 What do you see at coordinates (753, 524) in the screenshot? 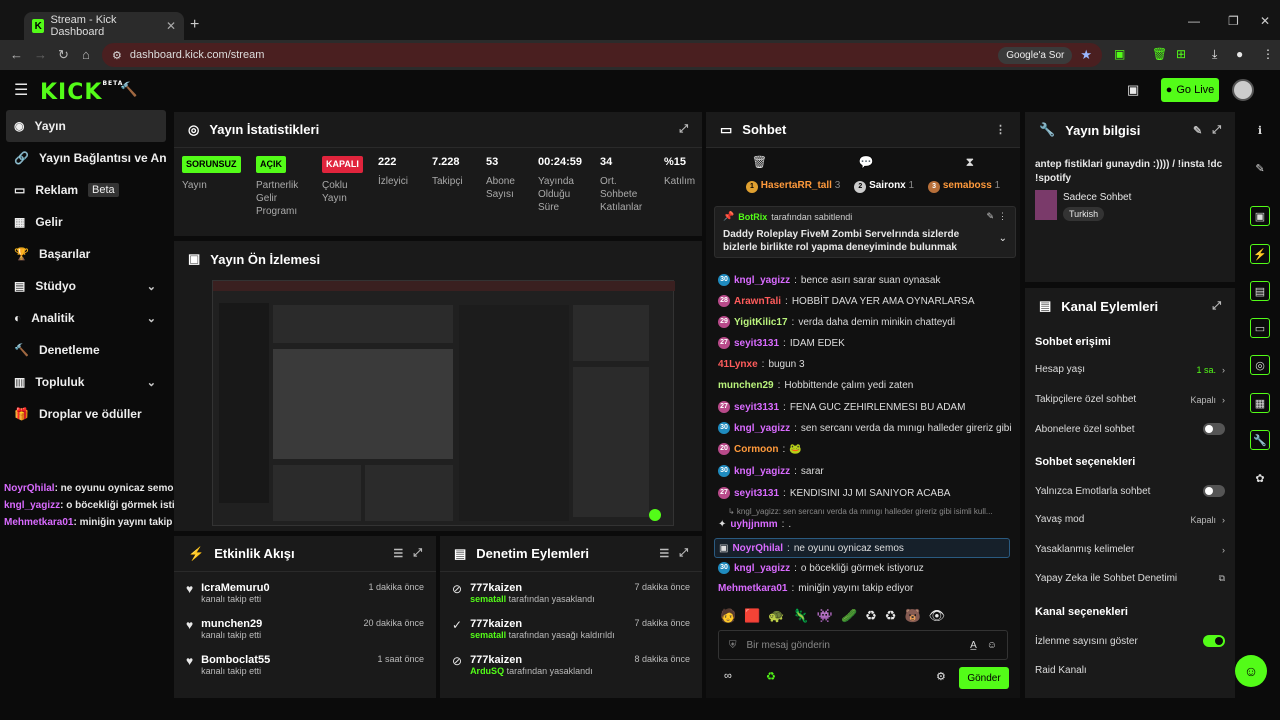
I see `chat-user: uyhjjnmm` at bounding box center [753, 524].